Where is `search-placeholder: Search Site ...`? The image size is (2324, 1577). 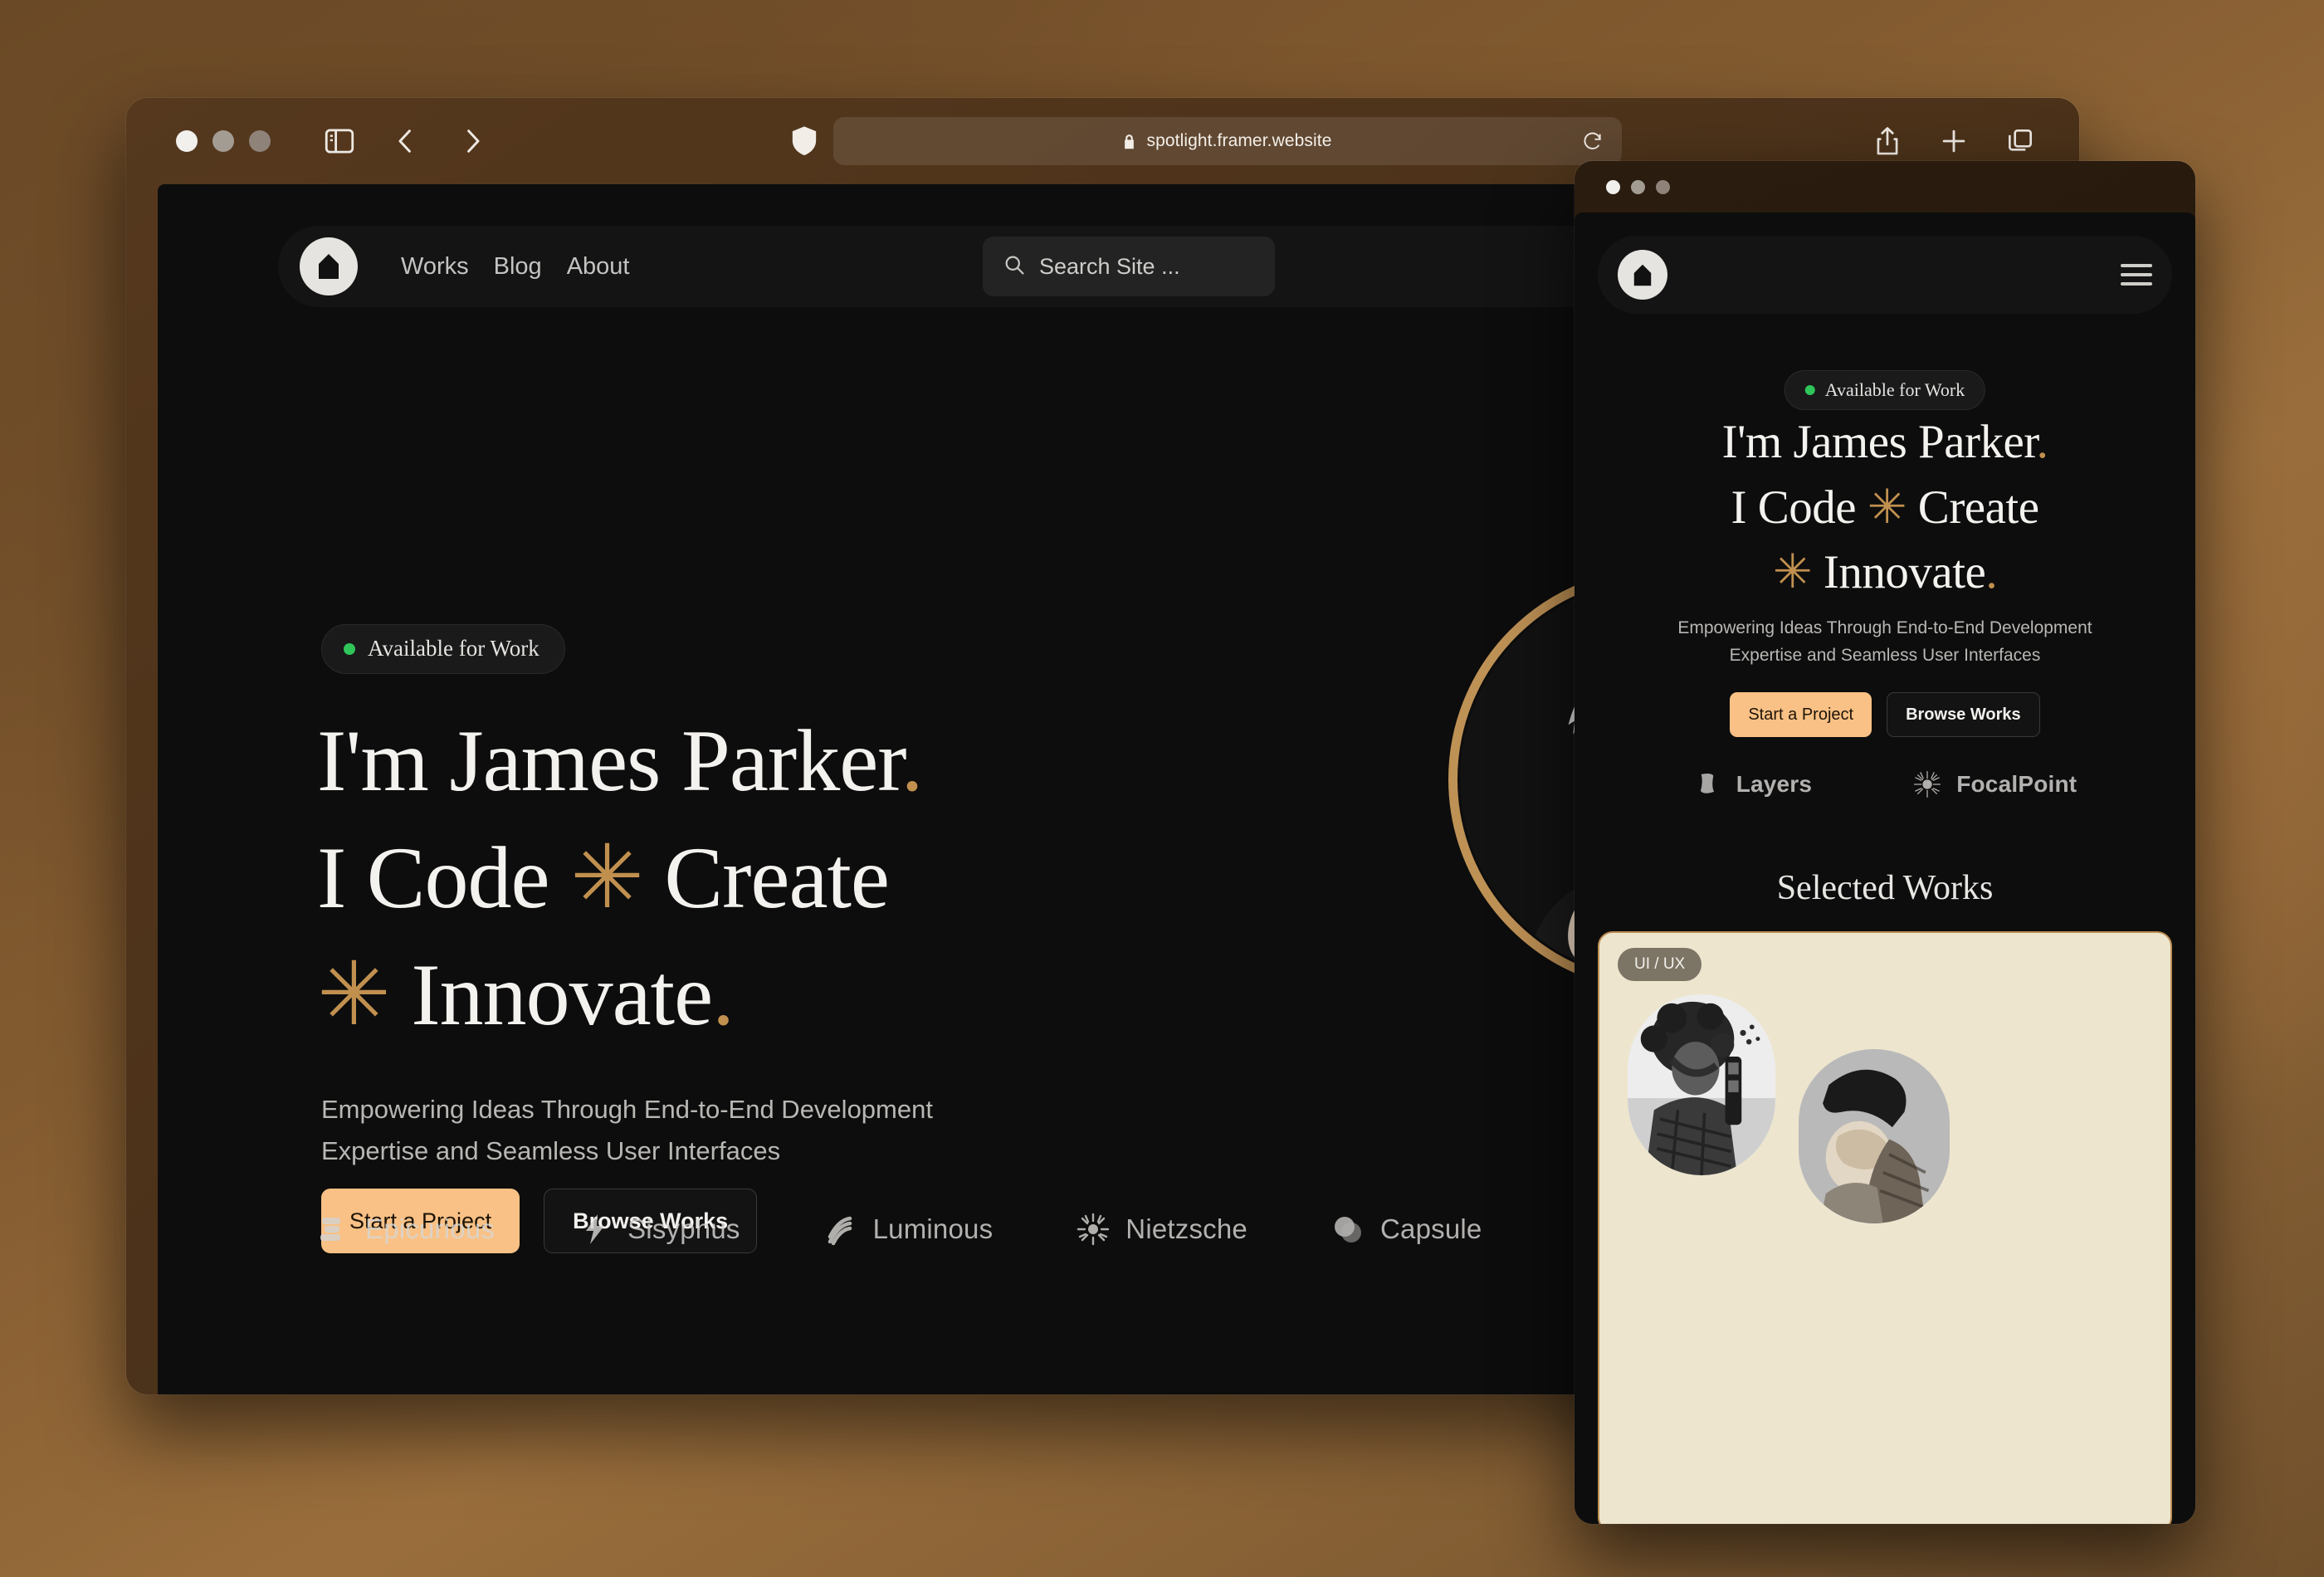
search-placeholder: Search Site ... is located at coordinates (1109, 266).